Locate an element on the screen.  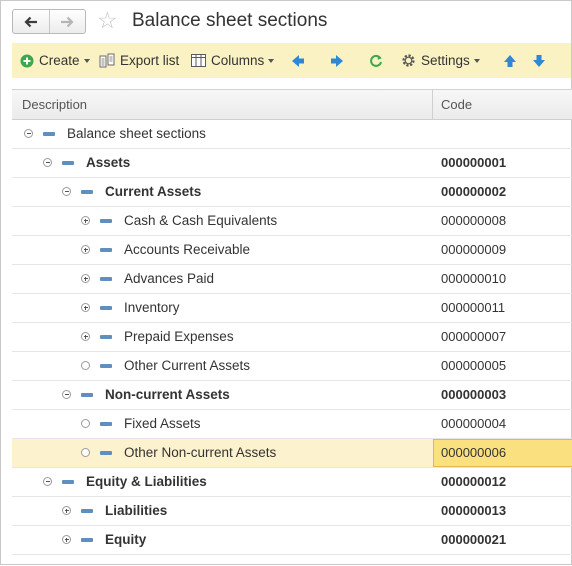
description-cell: Accounts Receivable is located at coordinates (222, 250).